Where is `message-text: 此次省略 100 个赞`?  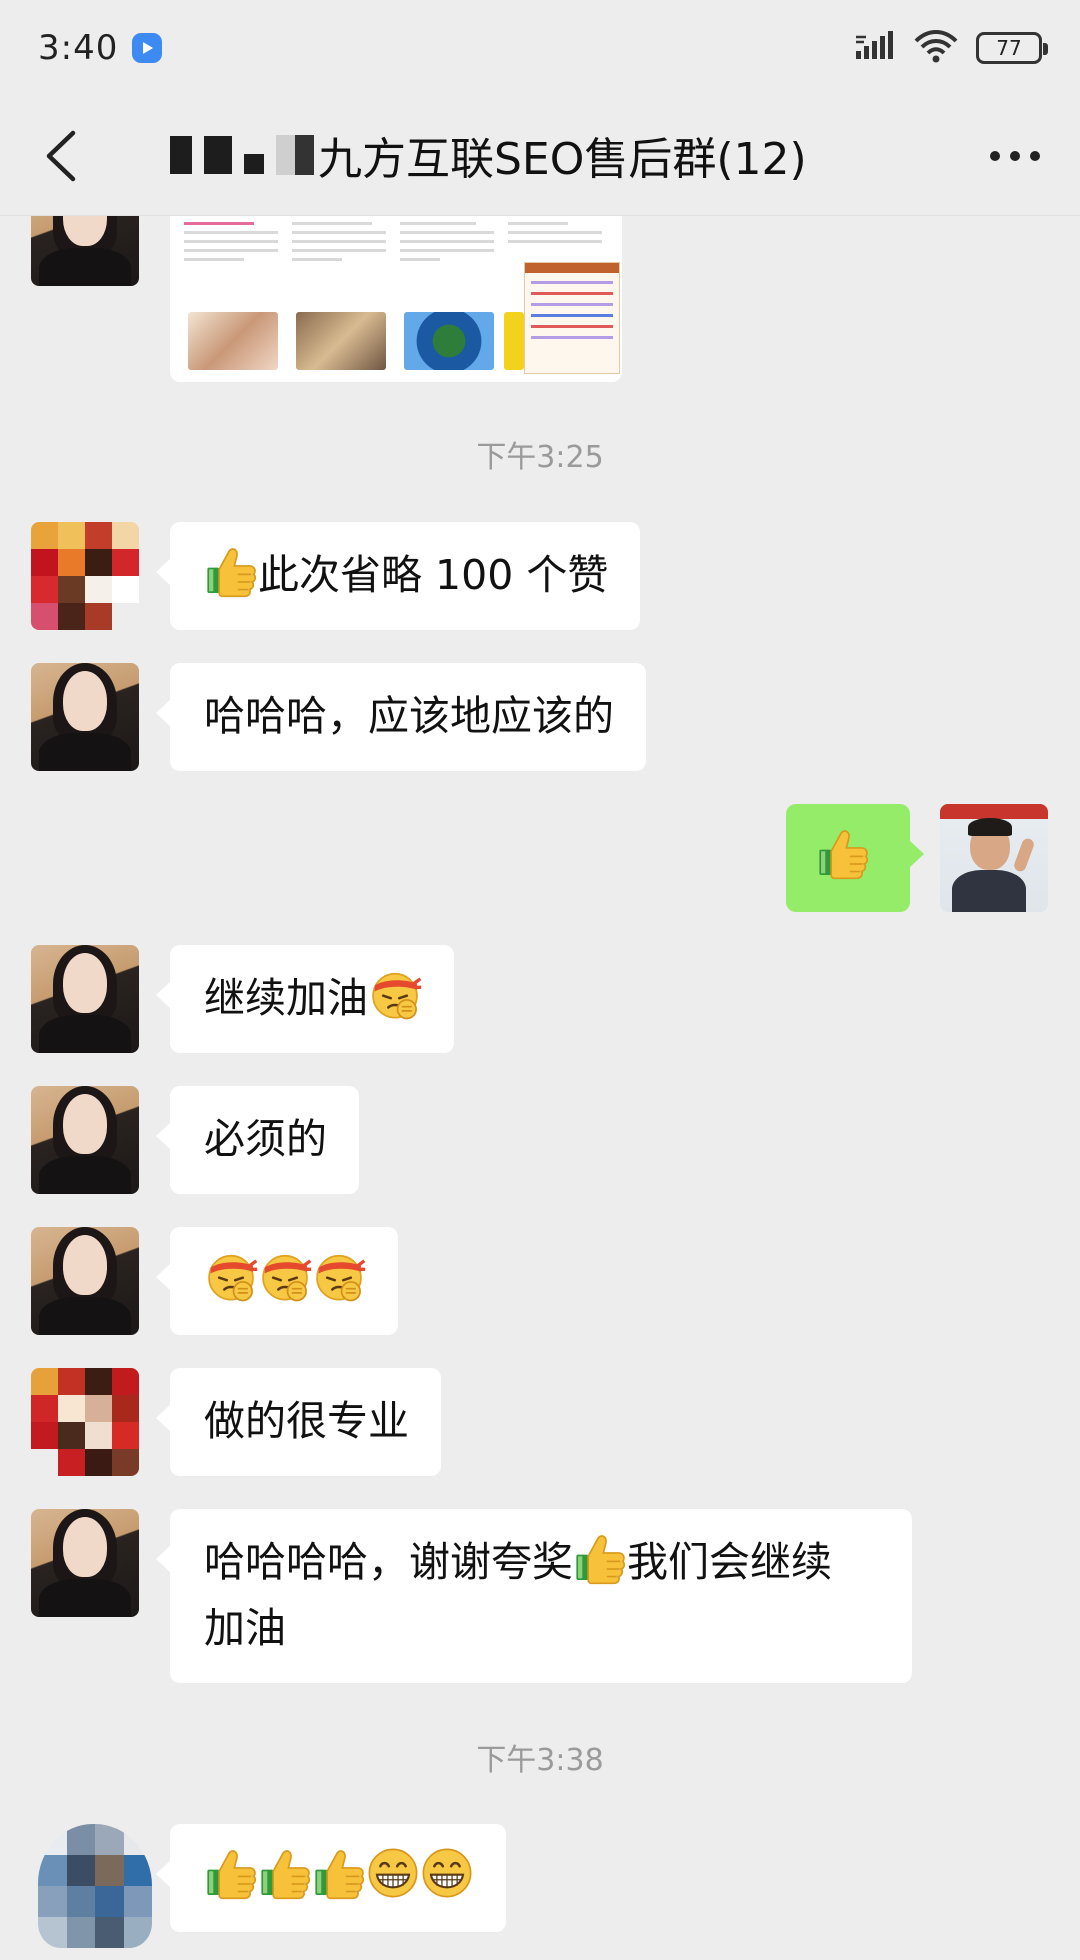
message-text: 此次省略 100 个赞 is located at coordinates (433, 575).